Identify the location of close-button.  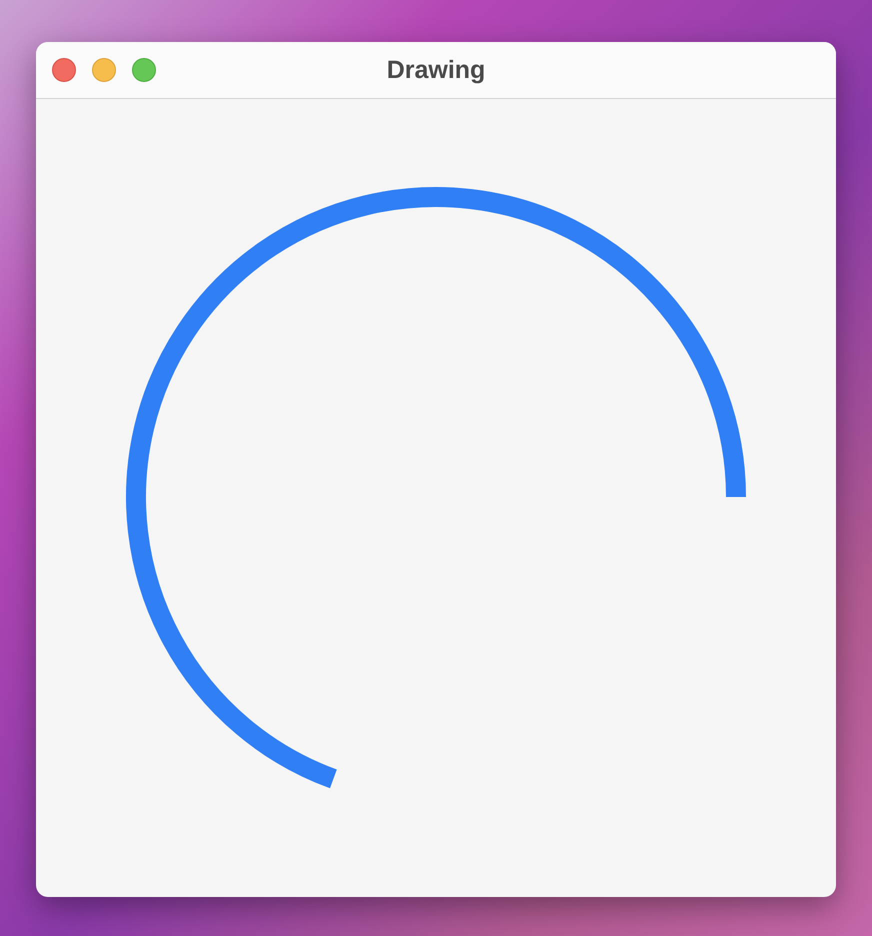
(64, 70).